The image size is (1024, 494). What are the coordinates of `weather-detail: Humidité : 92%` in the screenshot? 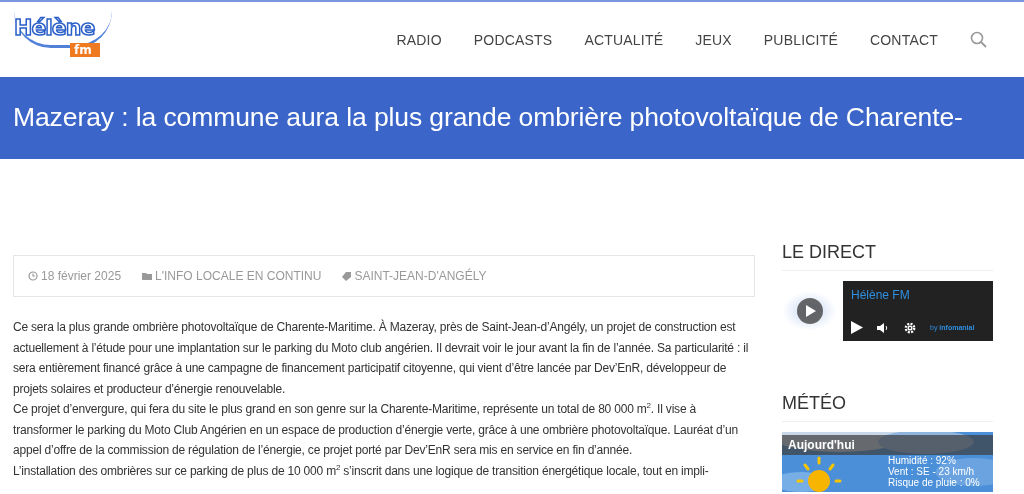 It's located at (922, 460).